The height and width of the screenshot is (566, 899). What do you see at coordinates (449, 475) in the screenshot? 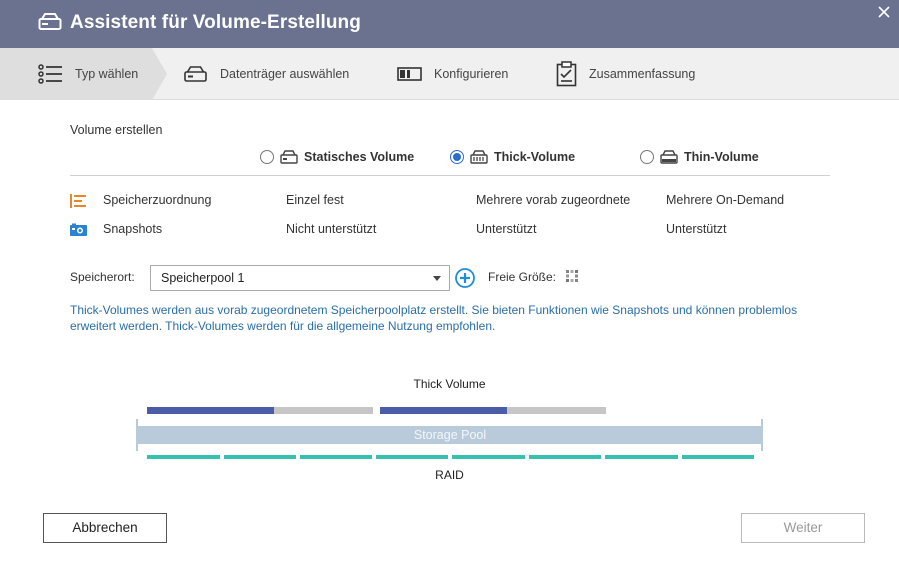
I see `raid-label: RAID` at bounding box center [449, 475].